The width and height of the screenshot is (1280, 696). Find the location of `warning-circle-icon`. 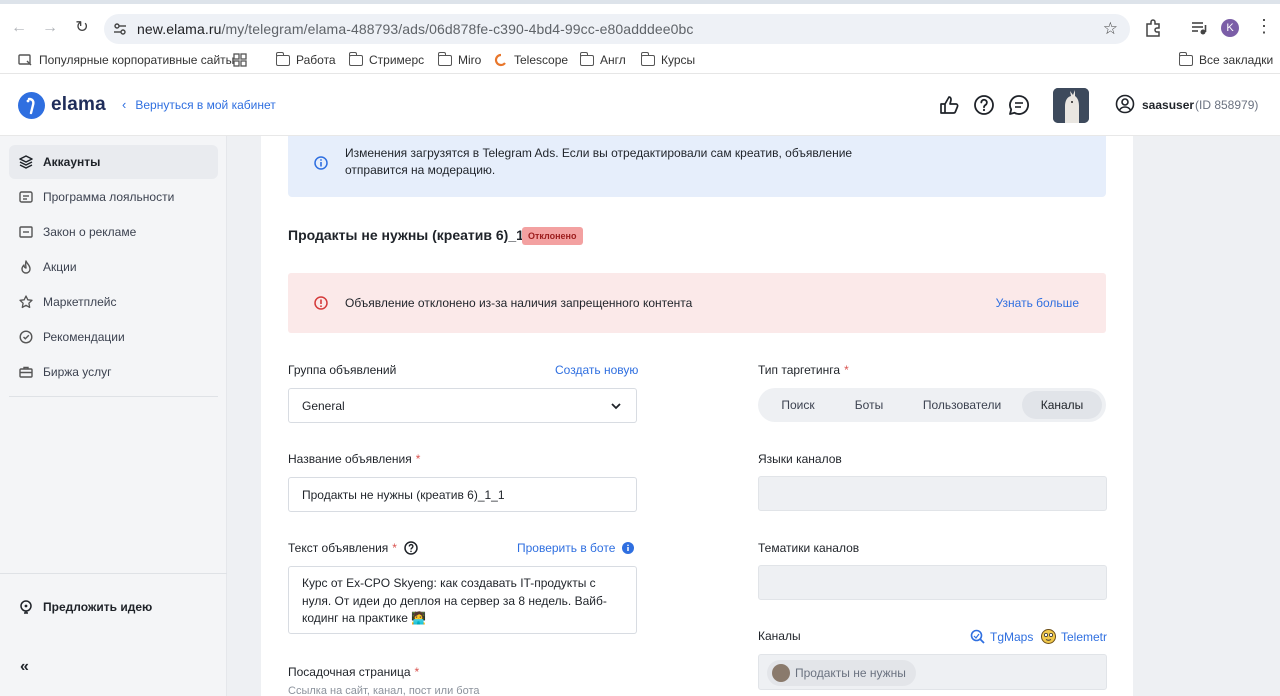

warning-circle-icon is located at coordinates (321, 303).